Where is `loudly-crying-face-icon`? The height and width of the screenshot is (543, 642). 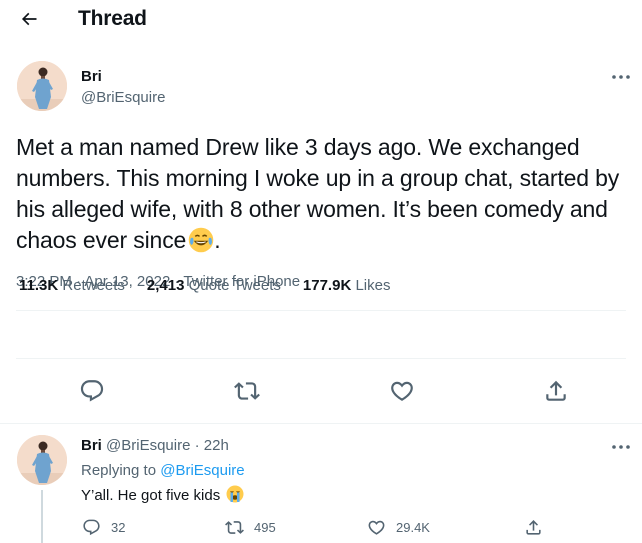 loudly-crying-face-icon is located at coordinates (235, 494).